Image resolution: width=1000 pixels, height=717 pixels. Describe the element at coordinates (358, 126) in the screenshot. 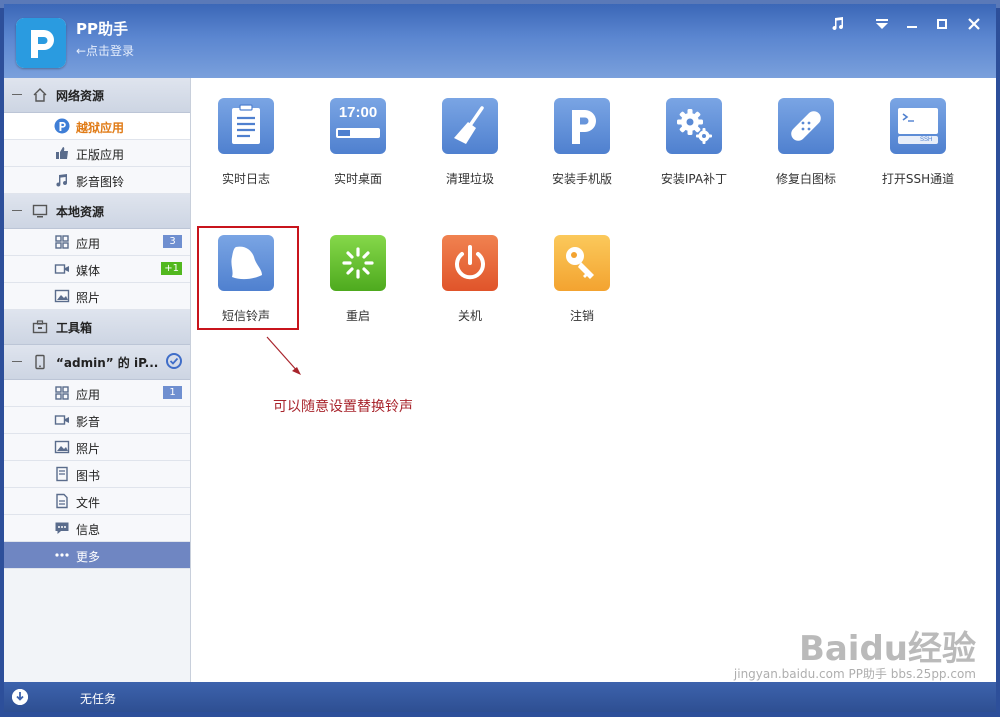

I see `clock-icon: 17:00` at that location.